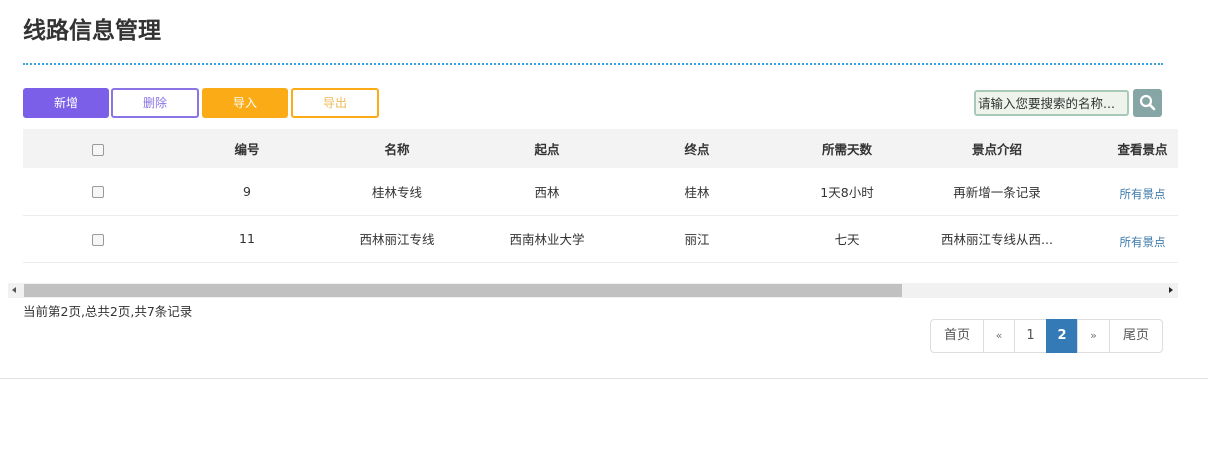  I want to click on header-id: 编号, so click(247, 149).